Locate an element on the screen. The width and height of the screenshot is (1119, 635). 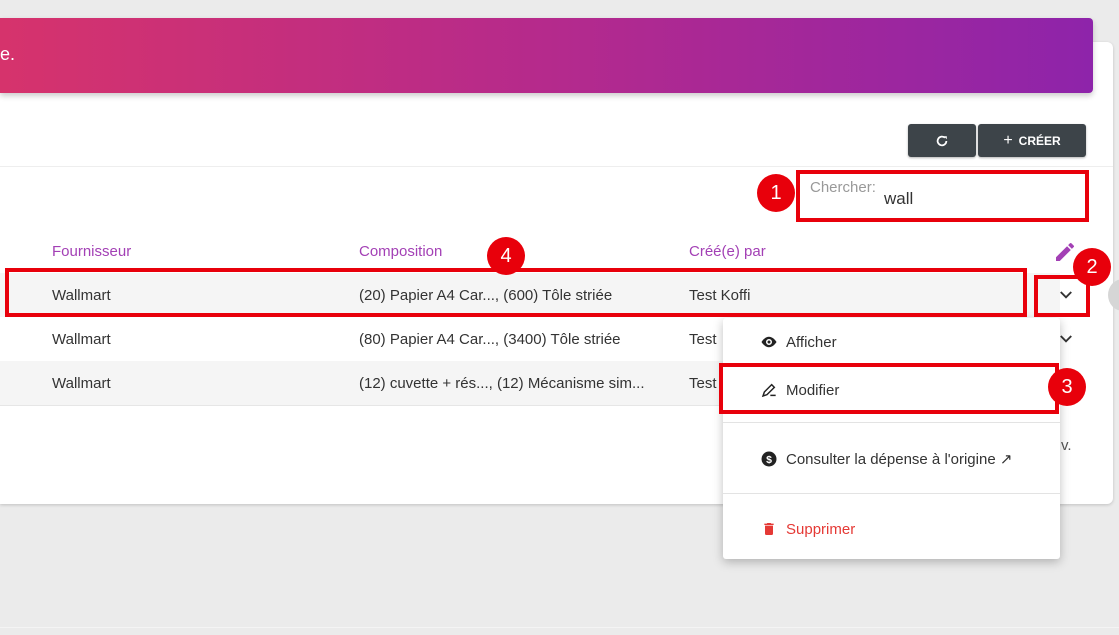
eye-icon is located at coordinates (769, 342).